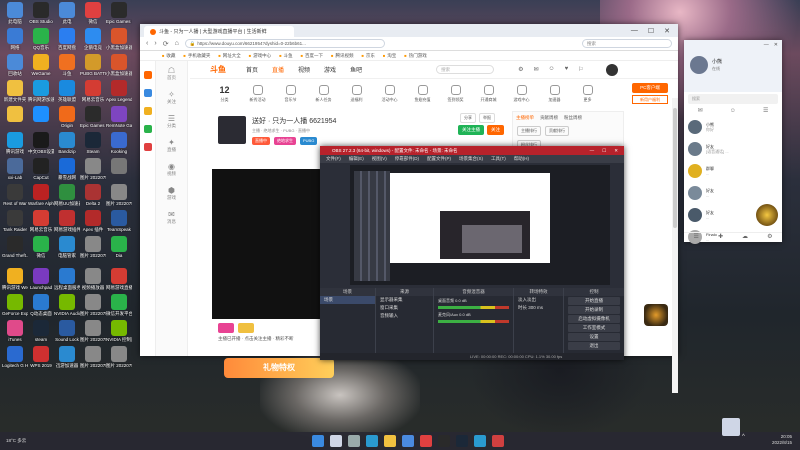 The image size is (800, 450). I want to click on desktop-icon: Dia, so click(119, 247).